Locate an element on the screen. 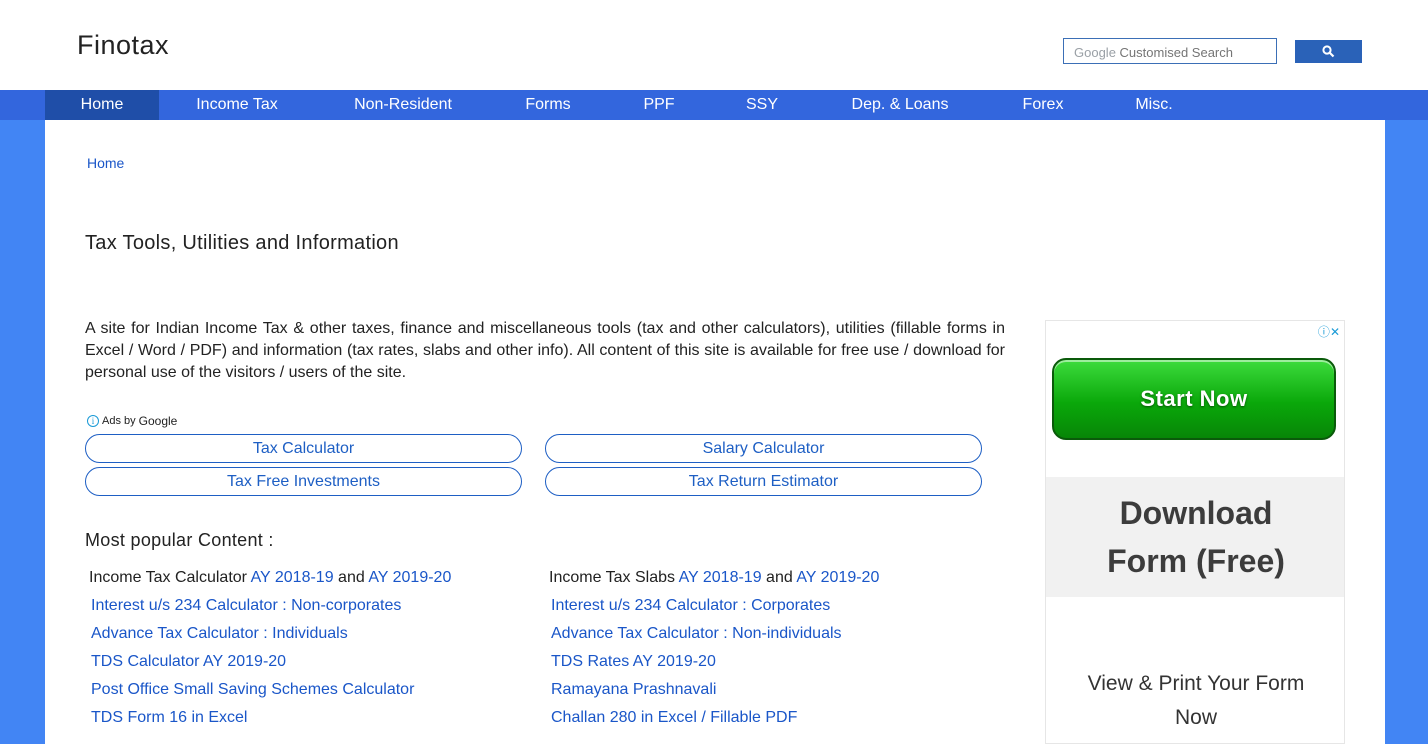 The height and width of the screenshot is (744, 1428). nav-item-forms: Forms is located at coordinates (548, 105).